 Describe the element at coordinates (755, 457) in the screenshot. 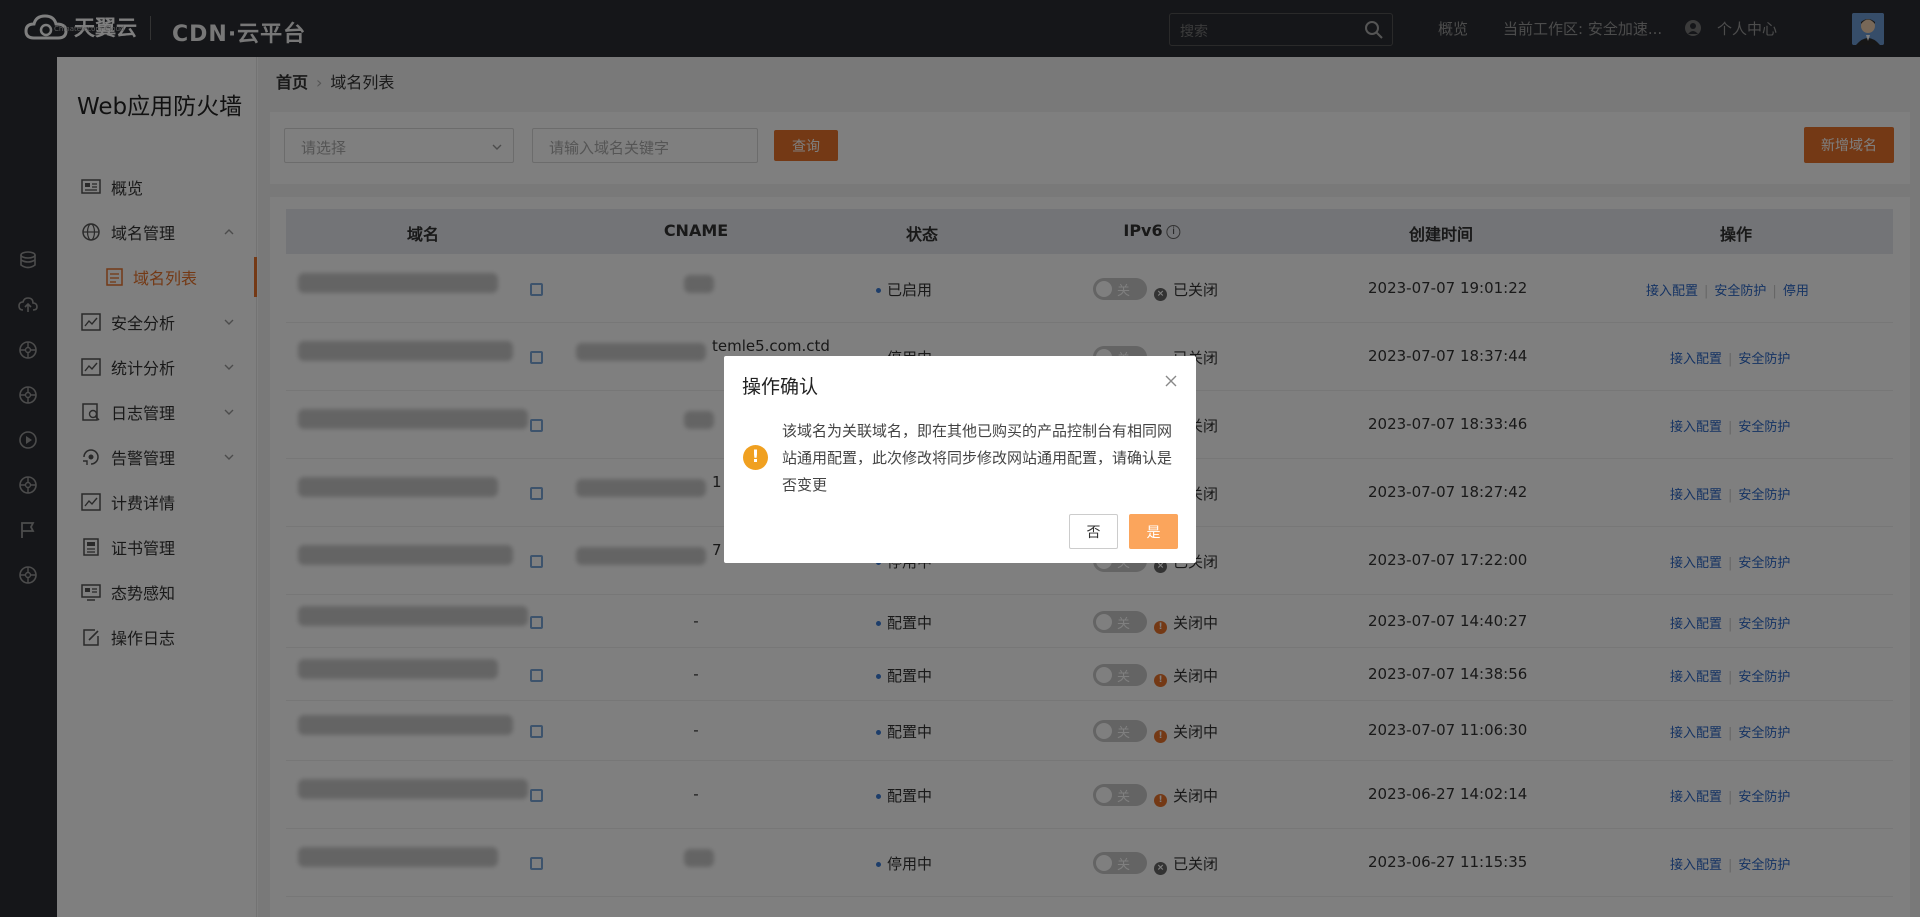

I see `warning-icon: !` at that location.